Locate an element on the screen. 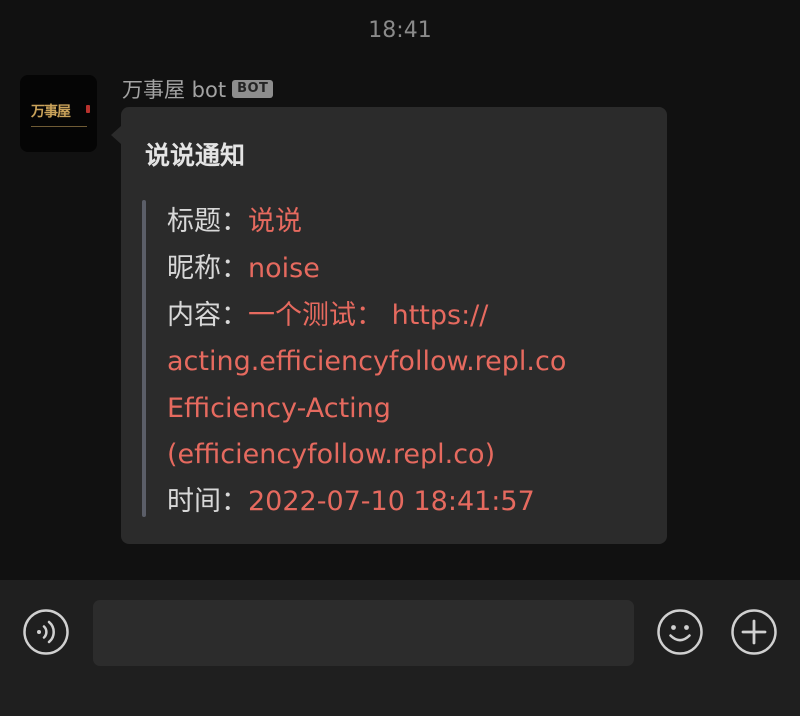 The image size is (800, 716). field-value: 一个测试： https:// is located at coordinates (368, 315).